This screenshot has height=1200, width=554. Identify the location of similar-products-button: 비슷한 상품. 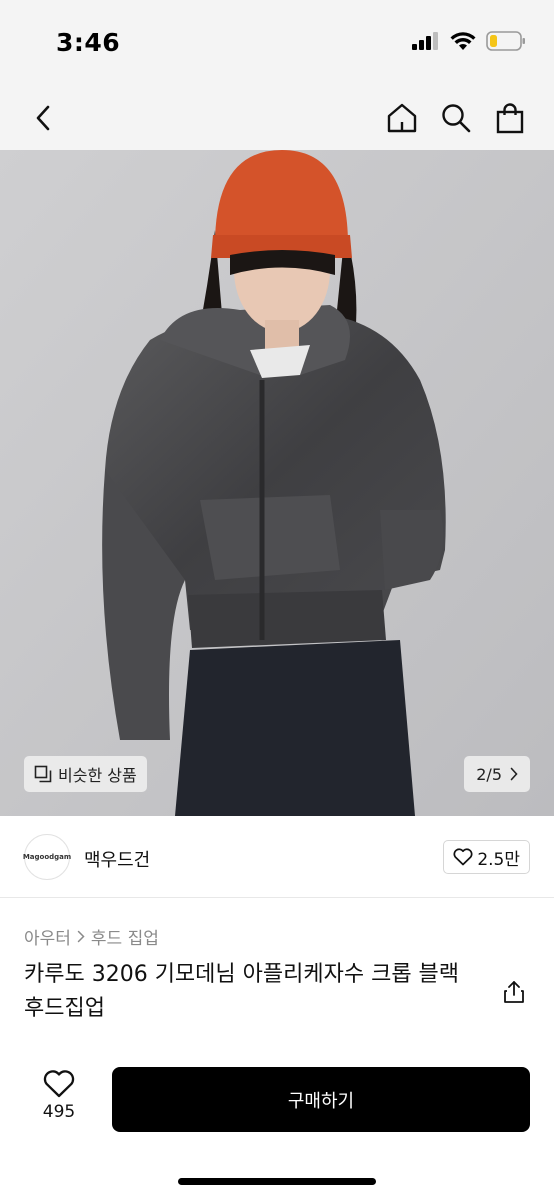
(85, 774).